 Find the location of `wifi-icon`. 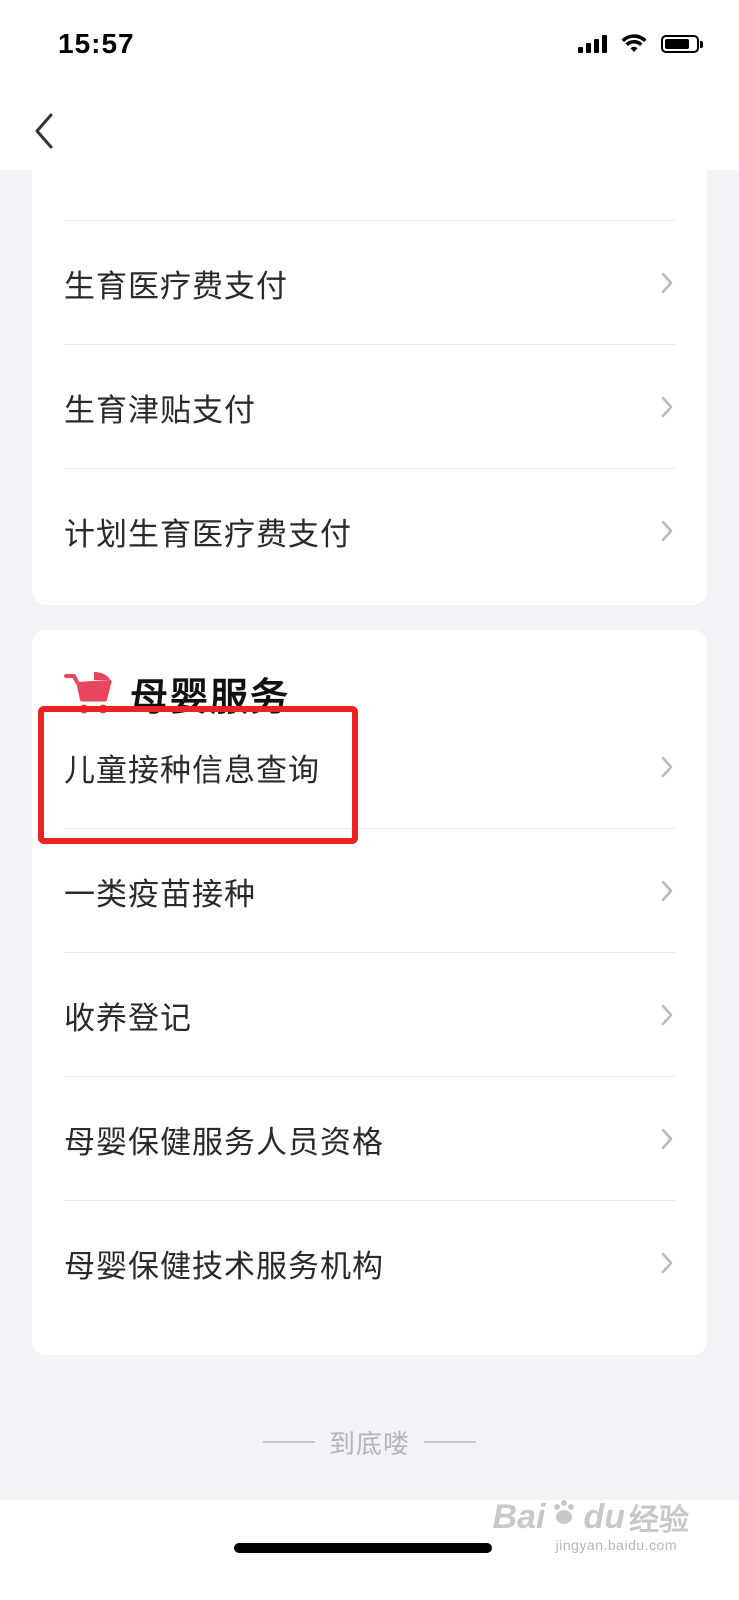

wifi-icon is located at coordinates (634, 43).